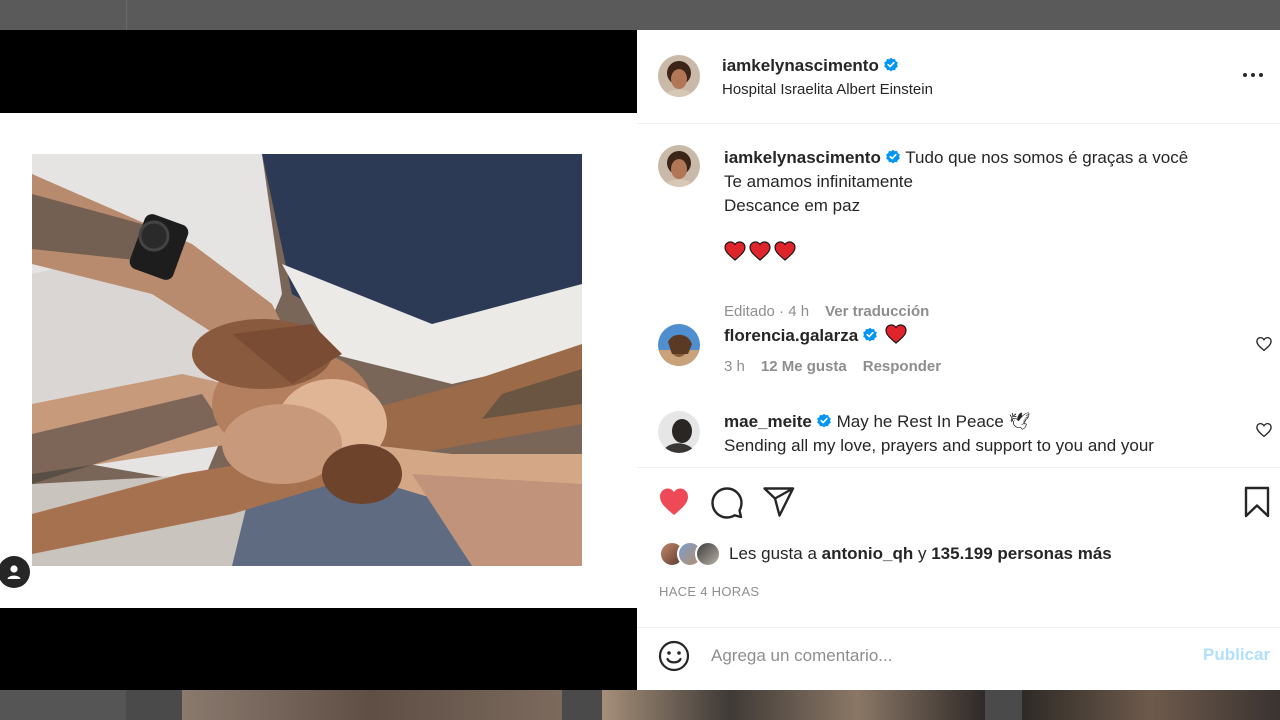  Describe the element at coordinates (773, 553) in the screenshot. I see `likes-prefix: Les gusta a` at that location.